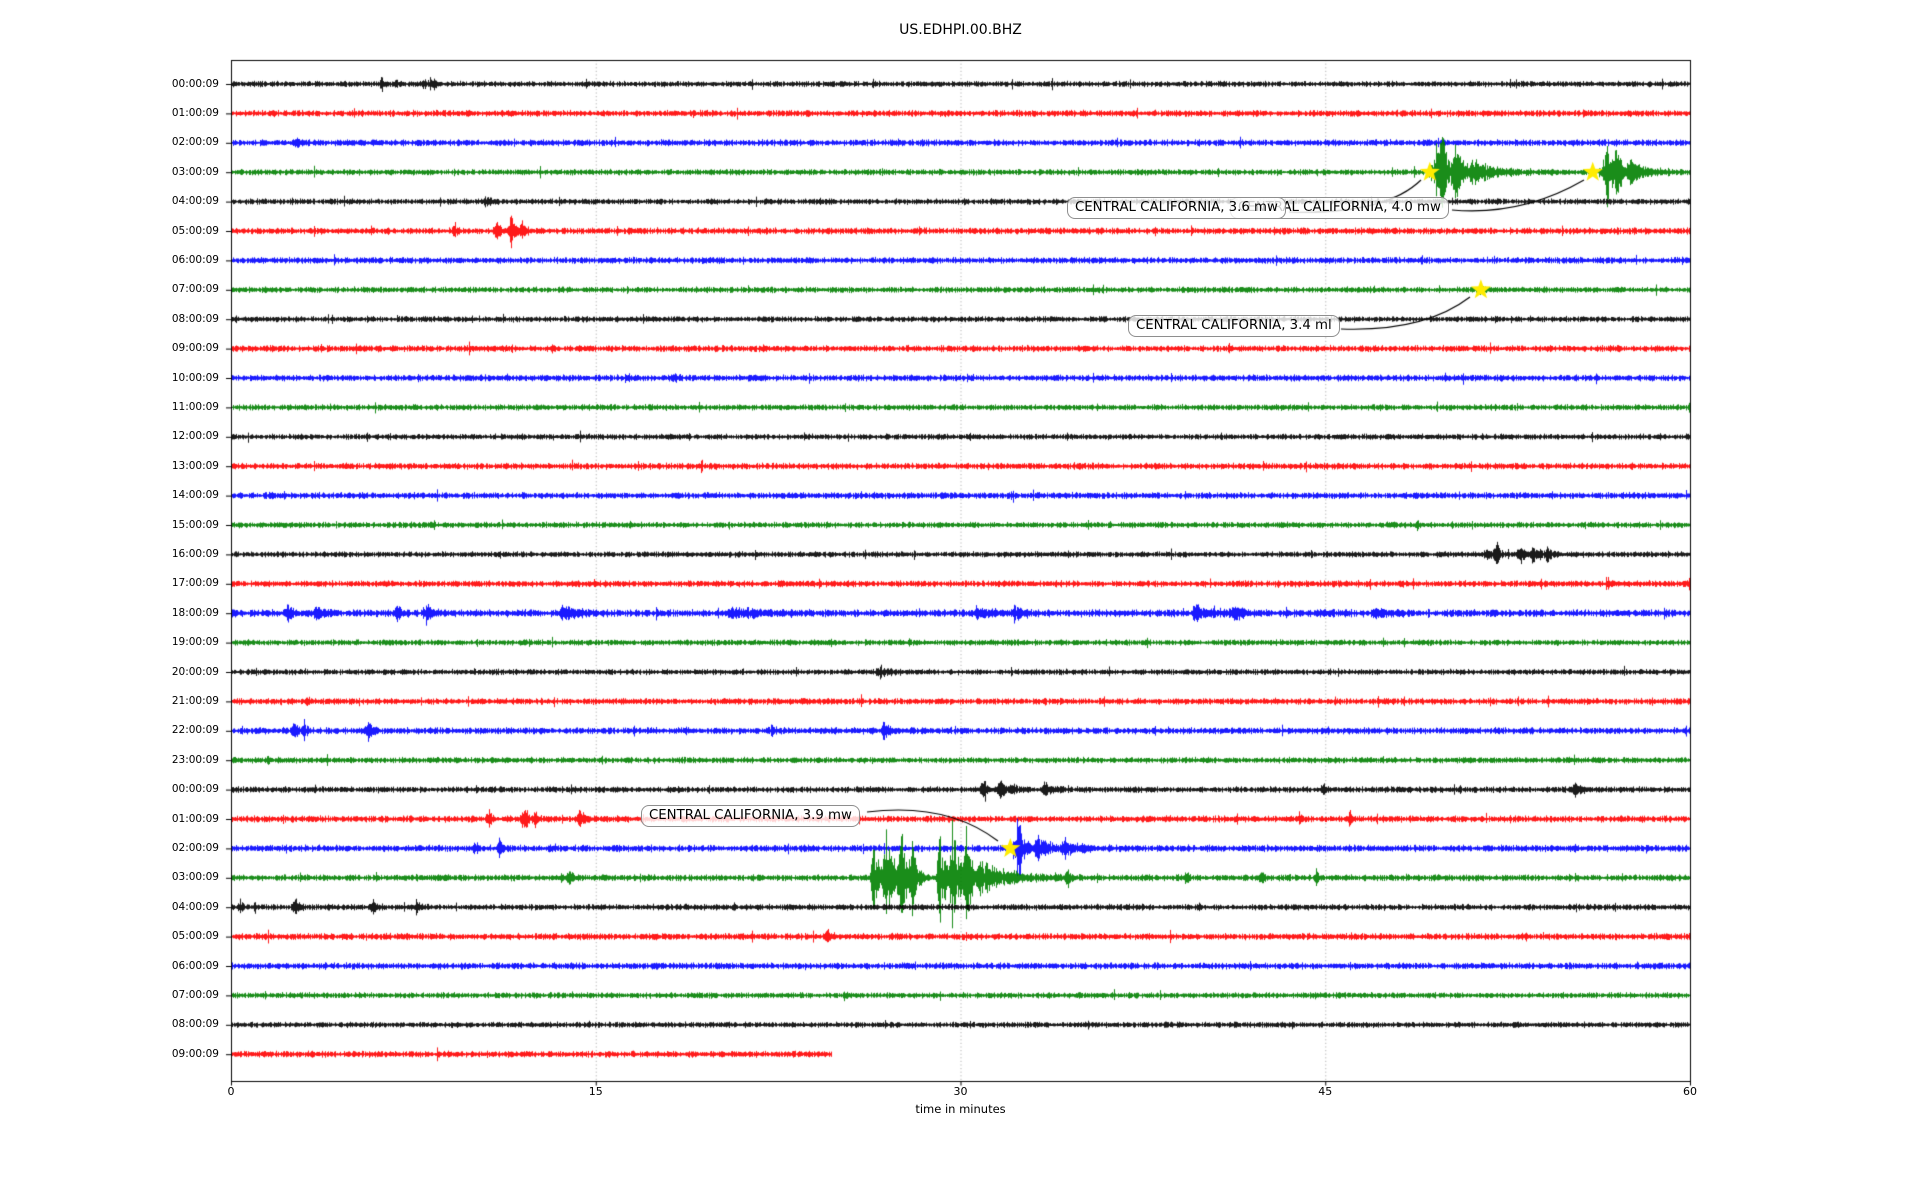  What do you see at coordinates (195, 671) in the screenshot?
I see `trace-time-label: 20:00:09` at bounding box center [195, 671].